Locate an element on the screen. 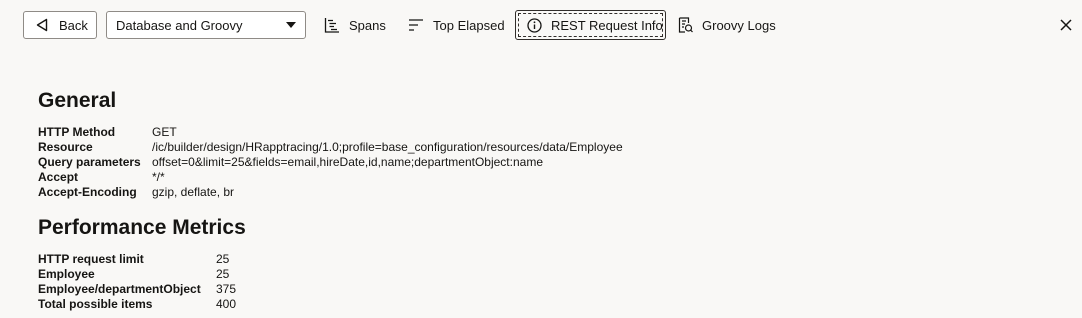 Image resolution: width=1082 pixels, height=318 pixels. property-label: HTTP Method is located at coordinates (77, 132).